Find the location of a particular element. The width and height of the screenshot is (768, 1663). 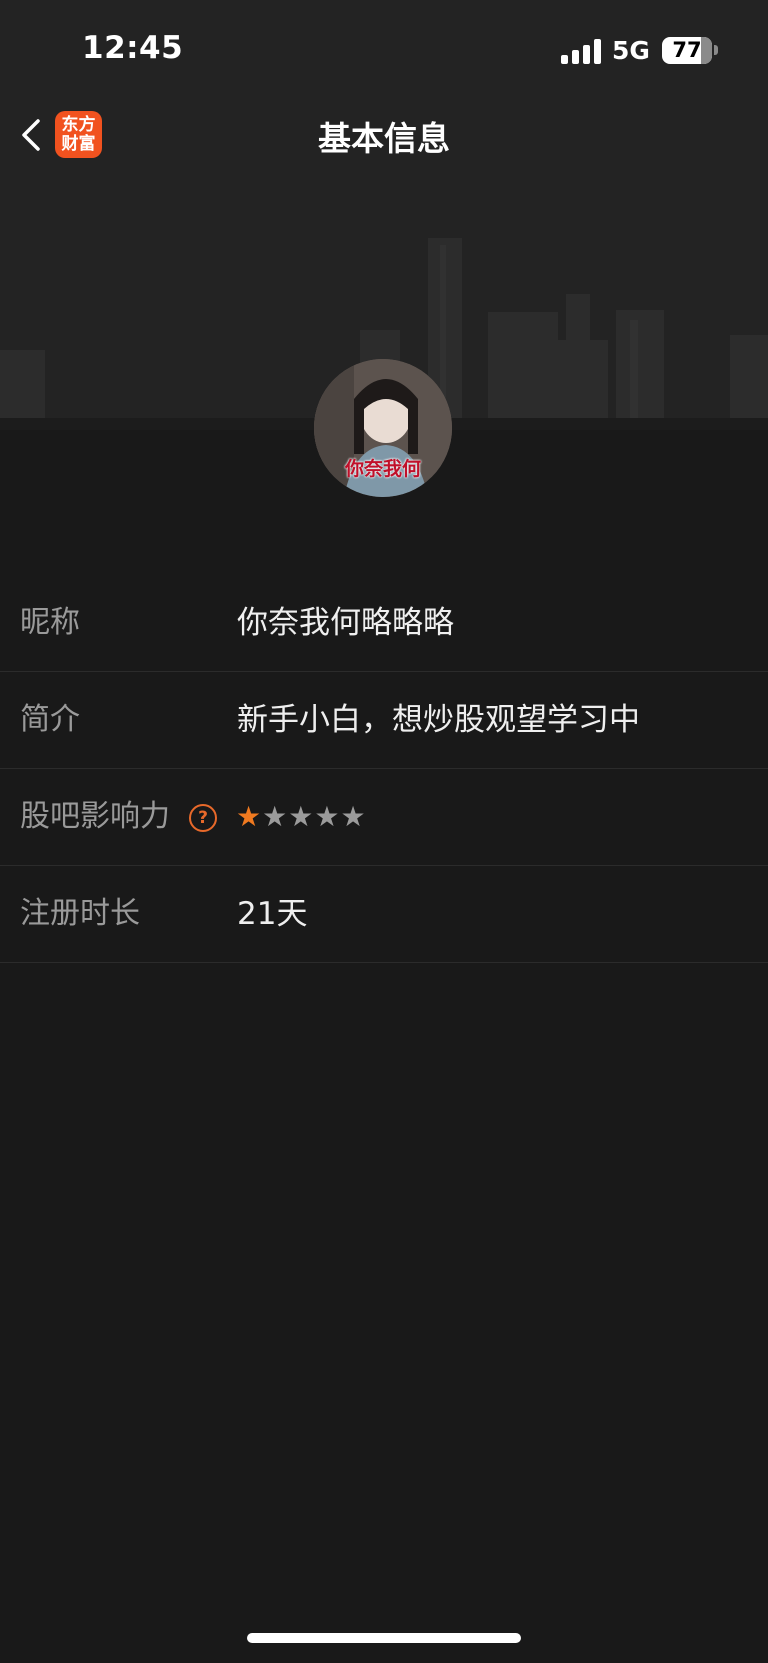

avatar-caption: 你奈我何 is located at coordinates (382, 469).